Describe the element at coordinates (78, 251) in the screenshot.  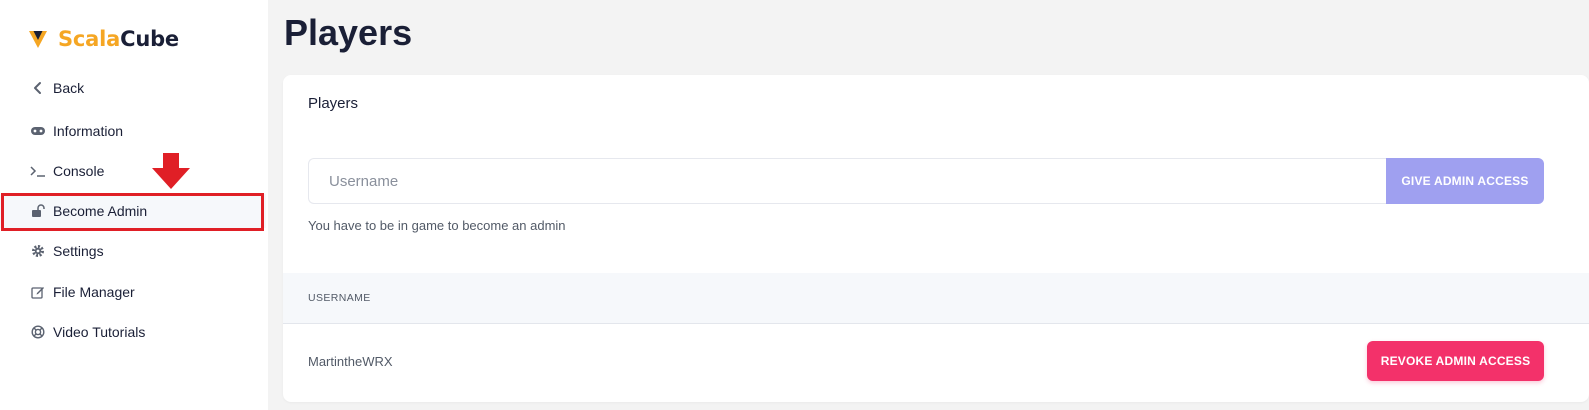
I see `sidebar-item-label: Settings` at that location.